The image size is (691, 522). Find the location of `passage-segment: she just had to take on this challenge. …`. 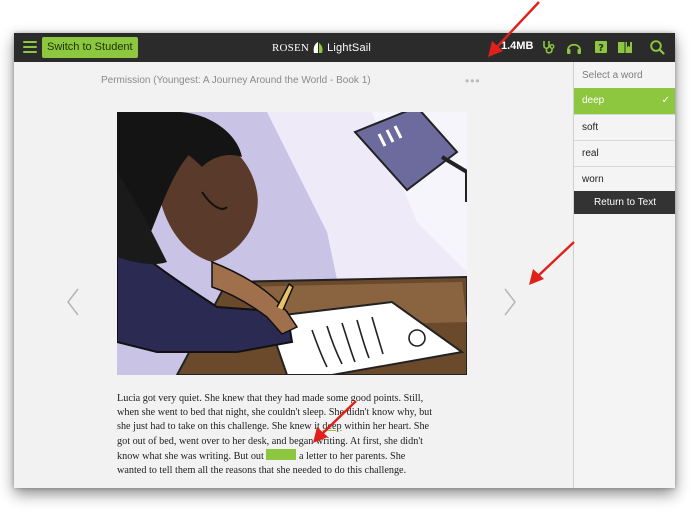

passage-segment: she just had to take on this challenge. … is located at coordinates (220, 427).